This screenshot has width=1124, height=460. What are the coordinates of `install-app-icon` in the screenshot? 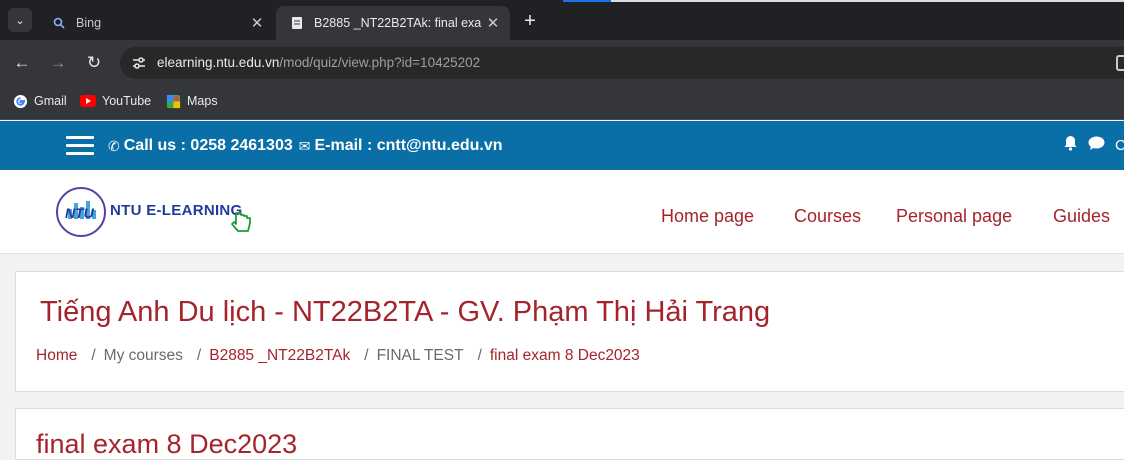 It's located at (1120, 63).